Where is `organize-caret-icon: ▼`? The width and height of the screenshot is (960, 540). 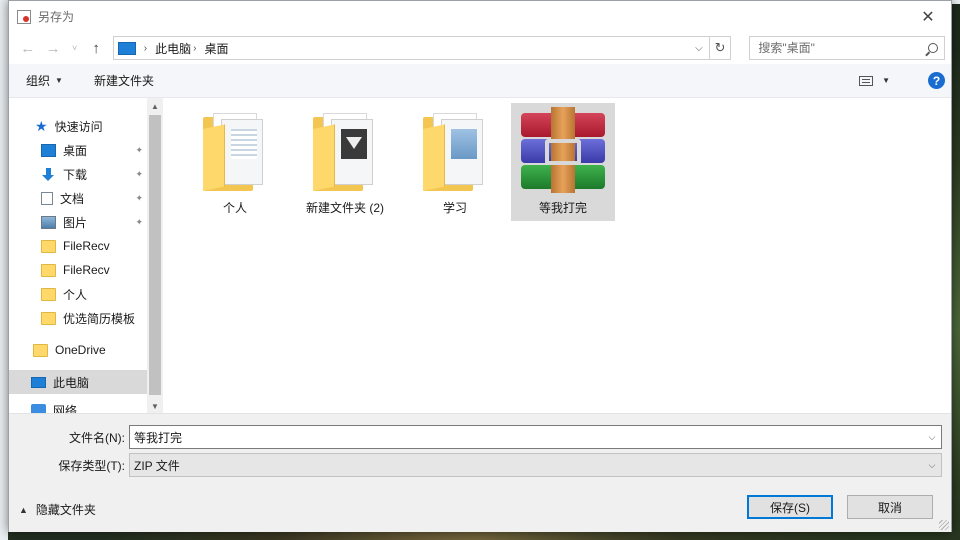 organize-caret-icon: ▼ is located at coordinates (59, 80).